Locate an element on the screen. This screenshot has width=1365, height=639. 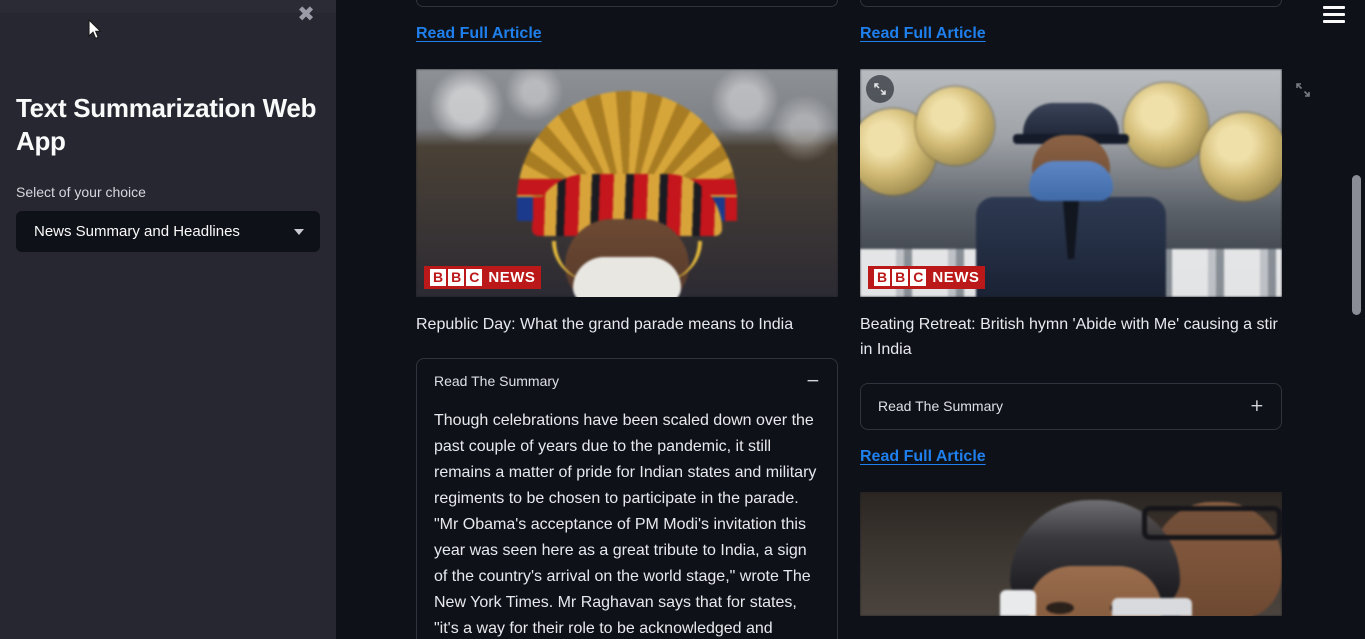
summary-expander-collapsed: Read The Summary + is located at coordinates (1071, 406).